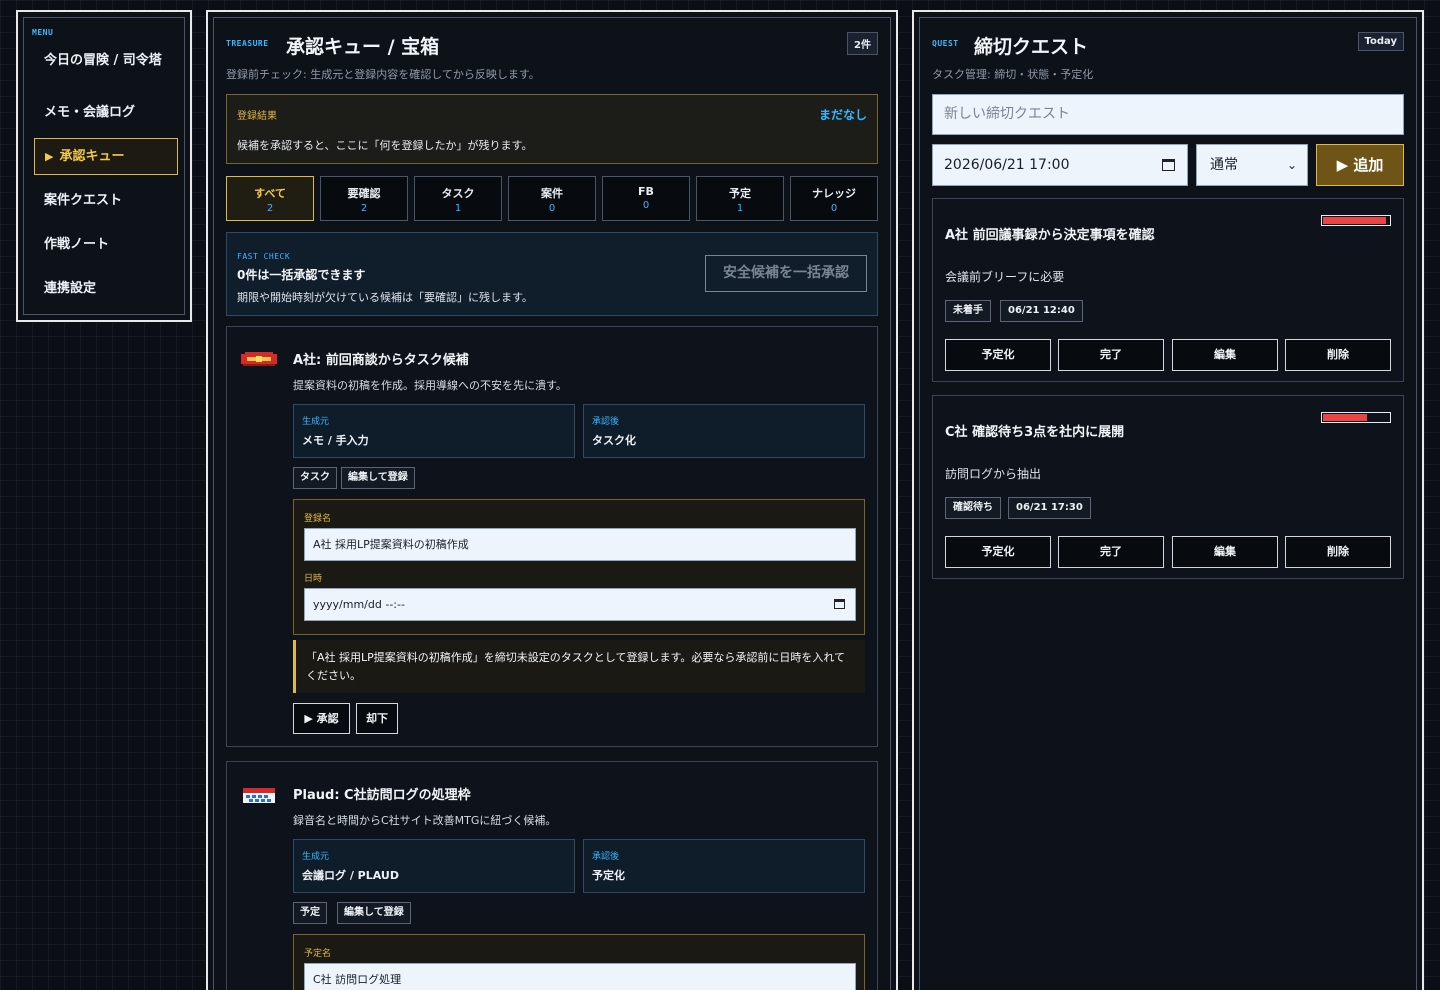  Describe the element at coordinates (425, 820) in the screenshot. I see `card-description: 録音名と時間からC社サイト改善MTGに紐づく候補。` at that location.